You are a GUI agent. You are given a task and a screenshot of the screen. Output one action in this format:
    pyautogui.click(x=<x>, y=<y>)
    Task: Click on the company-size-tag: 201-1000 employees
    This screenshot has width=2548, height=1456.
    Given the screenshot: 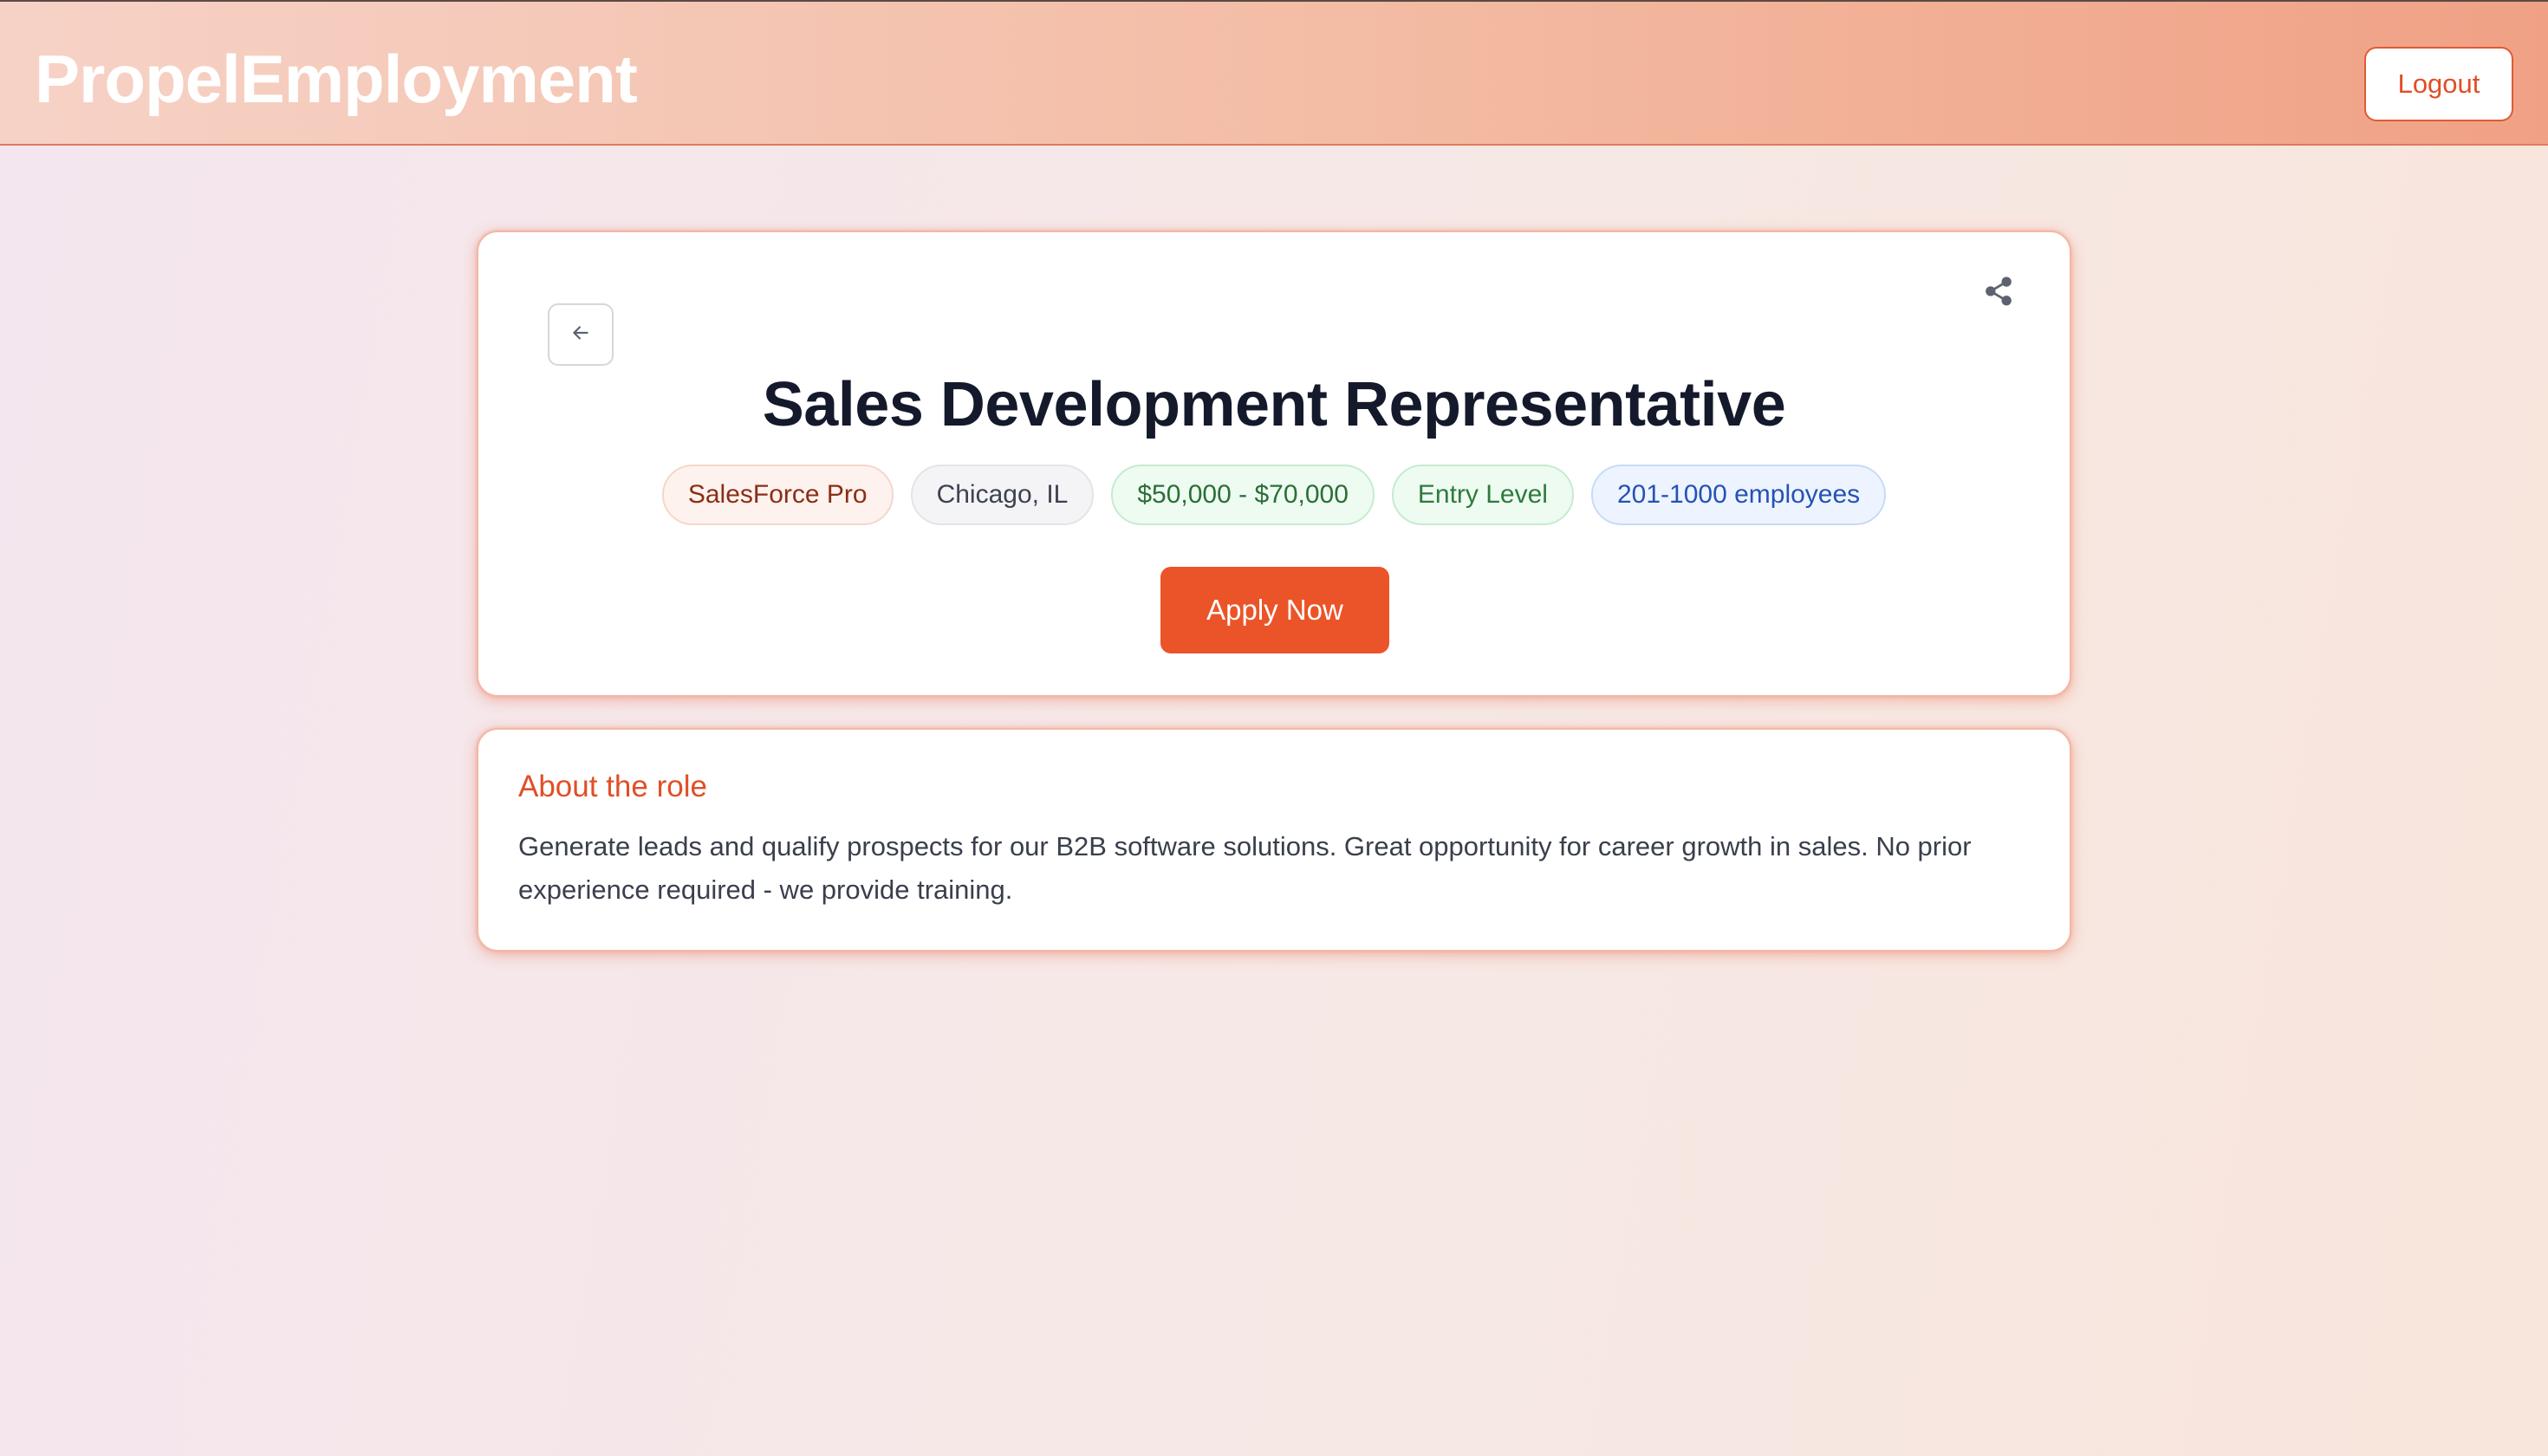 What is the action you would take?
    pyautogui.click(x=1738, y=495)
    